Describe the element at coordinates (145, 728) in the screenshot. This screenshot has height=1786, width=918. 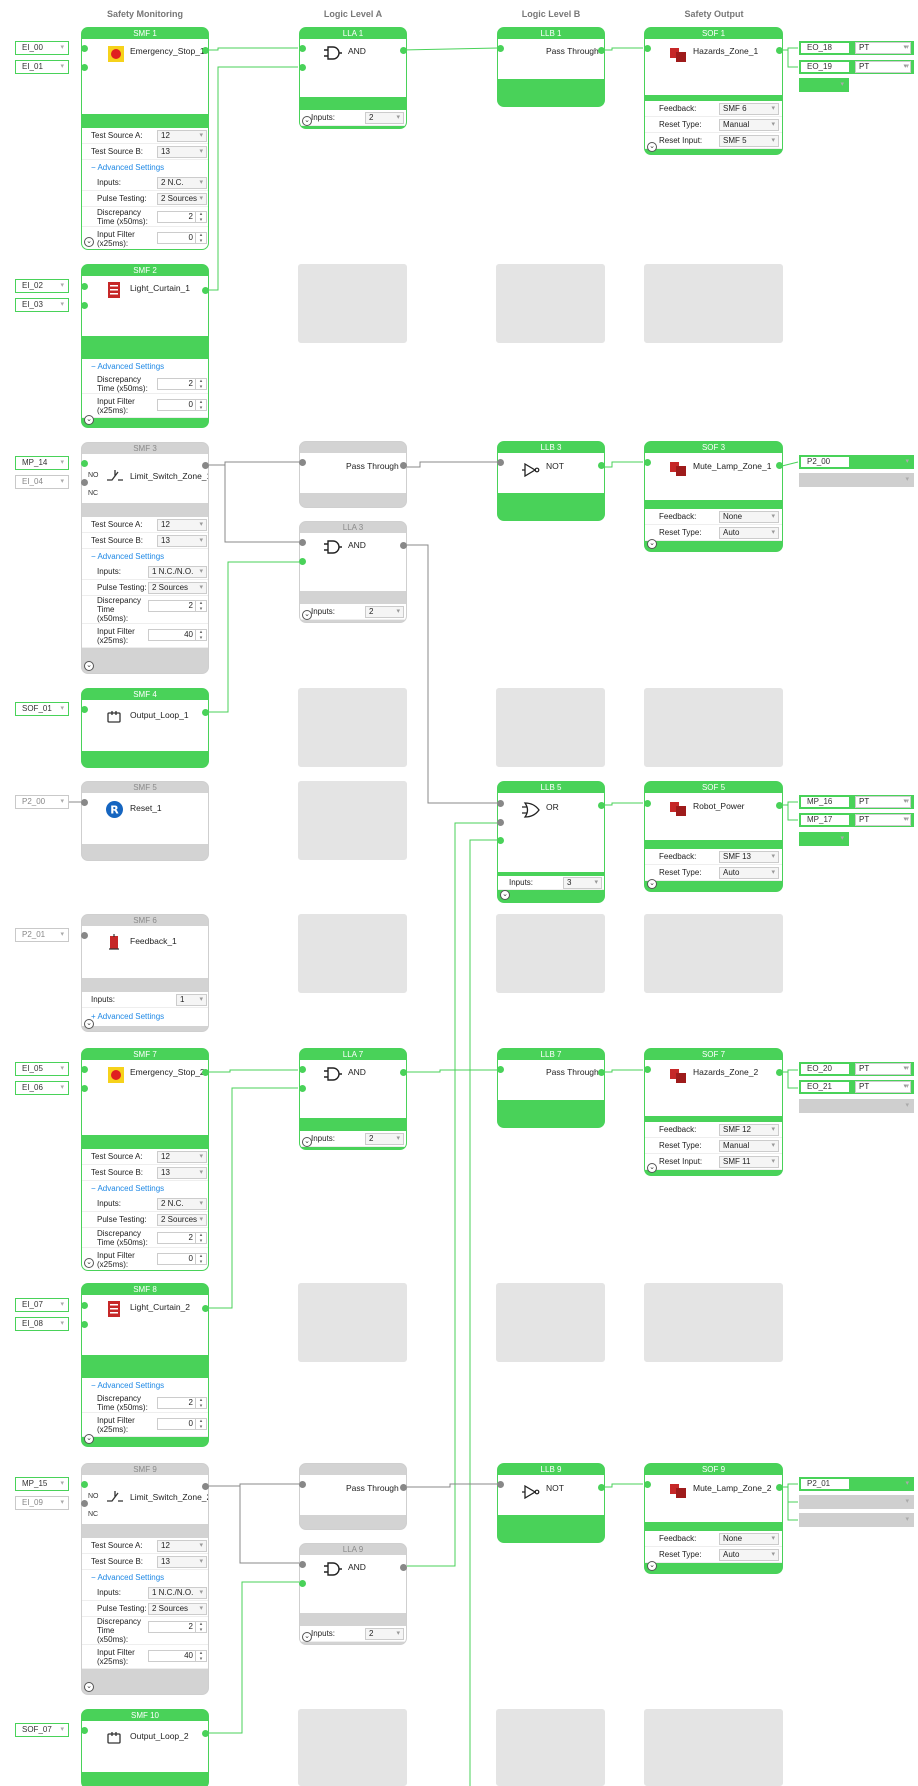
I see `block-smf4: SMF 4 Output_Loop_1` at that location.